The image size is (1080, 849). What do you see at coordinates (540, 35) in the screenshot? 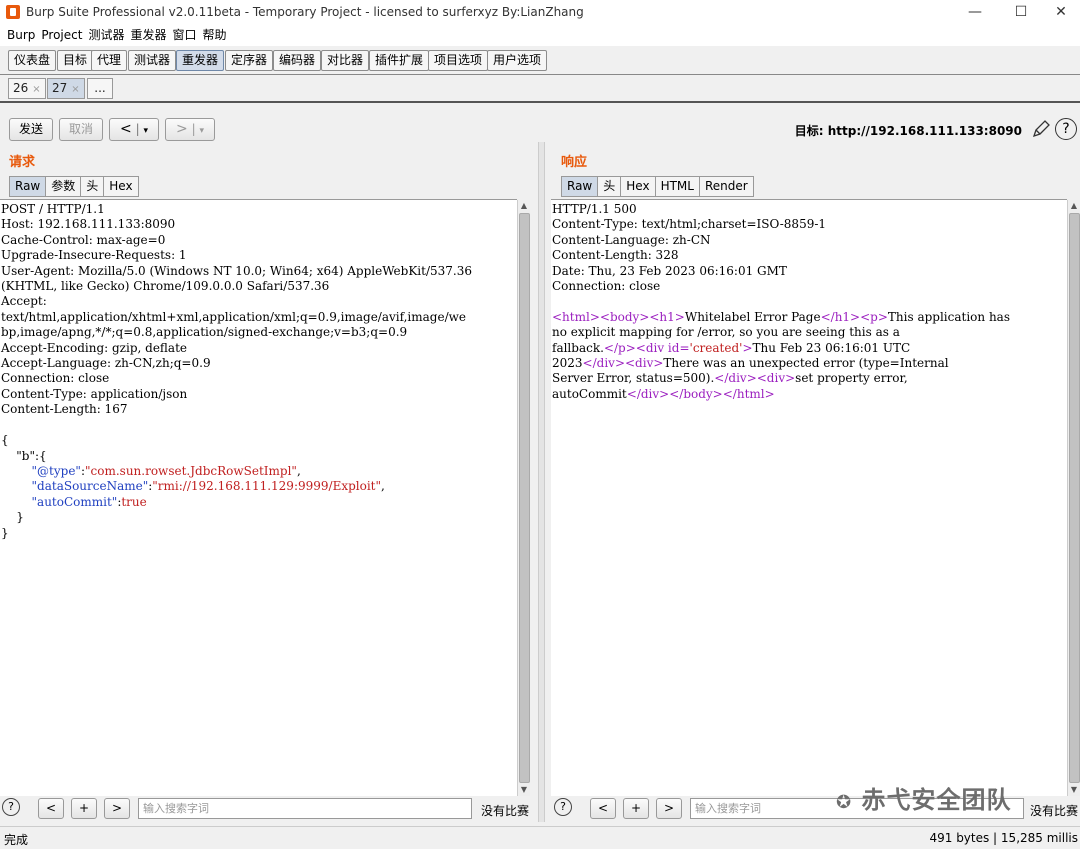
I see `menu-bar: Burp Project 测试器 重发器 窗口 帮助` at bounding box center [540, 35].